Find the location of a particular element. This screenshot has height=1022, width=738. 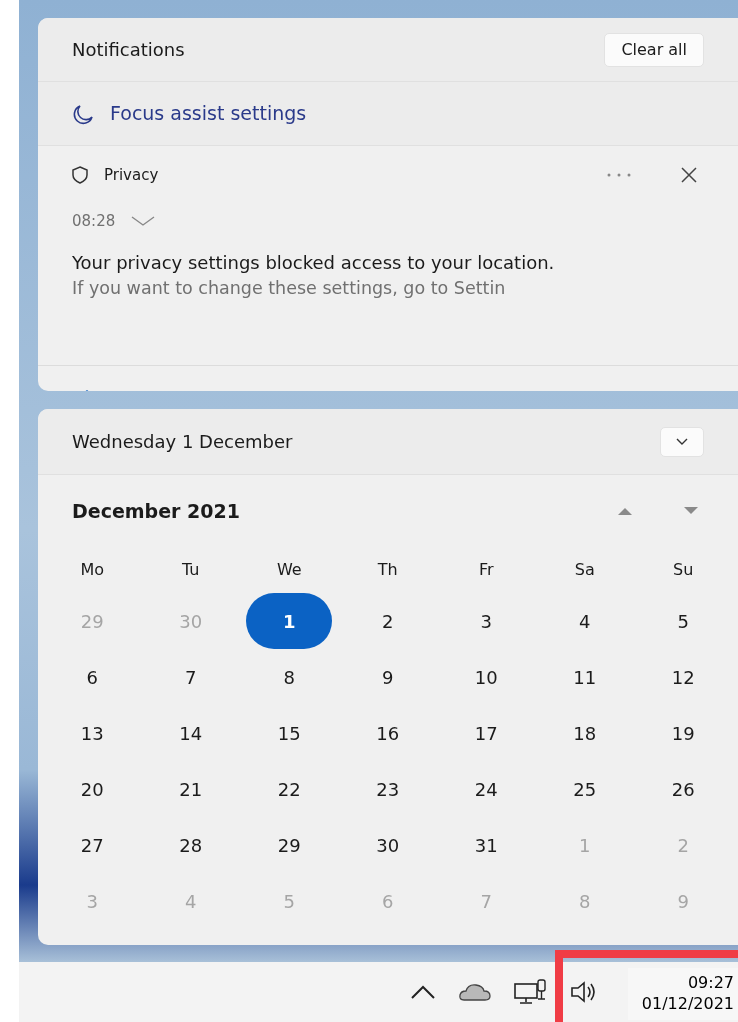

close-icon is located at coordinates (689, 175).